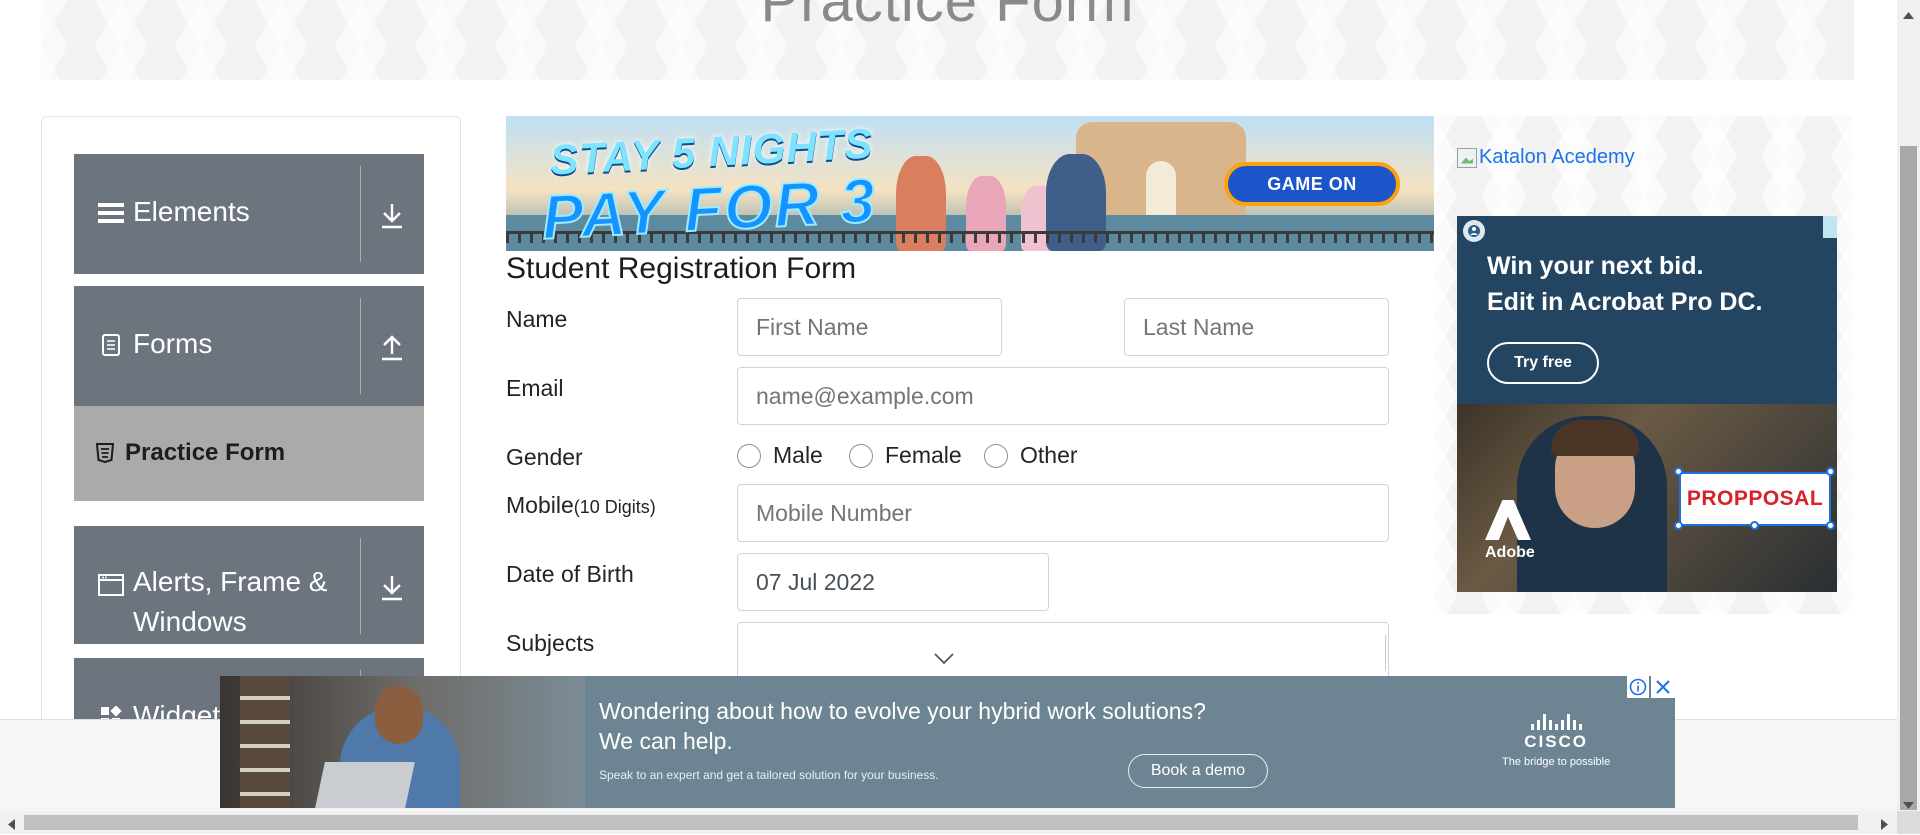 This screenshot has height=835, width=1920. Describe the element at coordinates (681, 268) in the screenshot. I see `form-title: Student Registration Form` at that location.